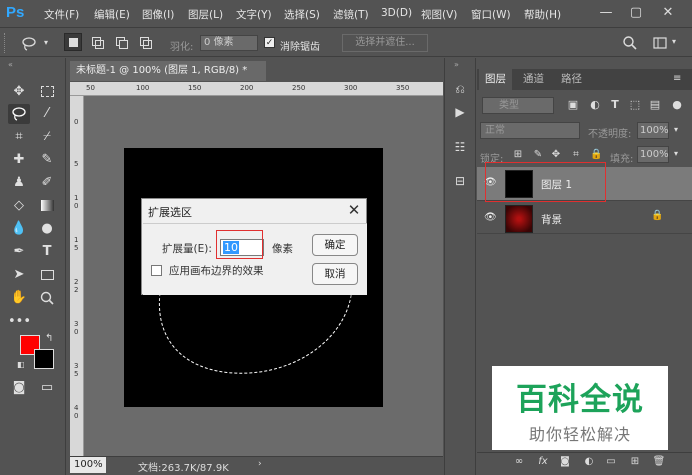  What do you see at coordinates (596, 155) in the screenshot?
I see `lock-all-icon: 🔒` at bounding box center [596, 155].